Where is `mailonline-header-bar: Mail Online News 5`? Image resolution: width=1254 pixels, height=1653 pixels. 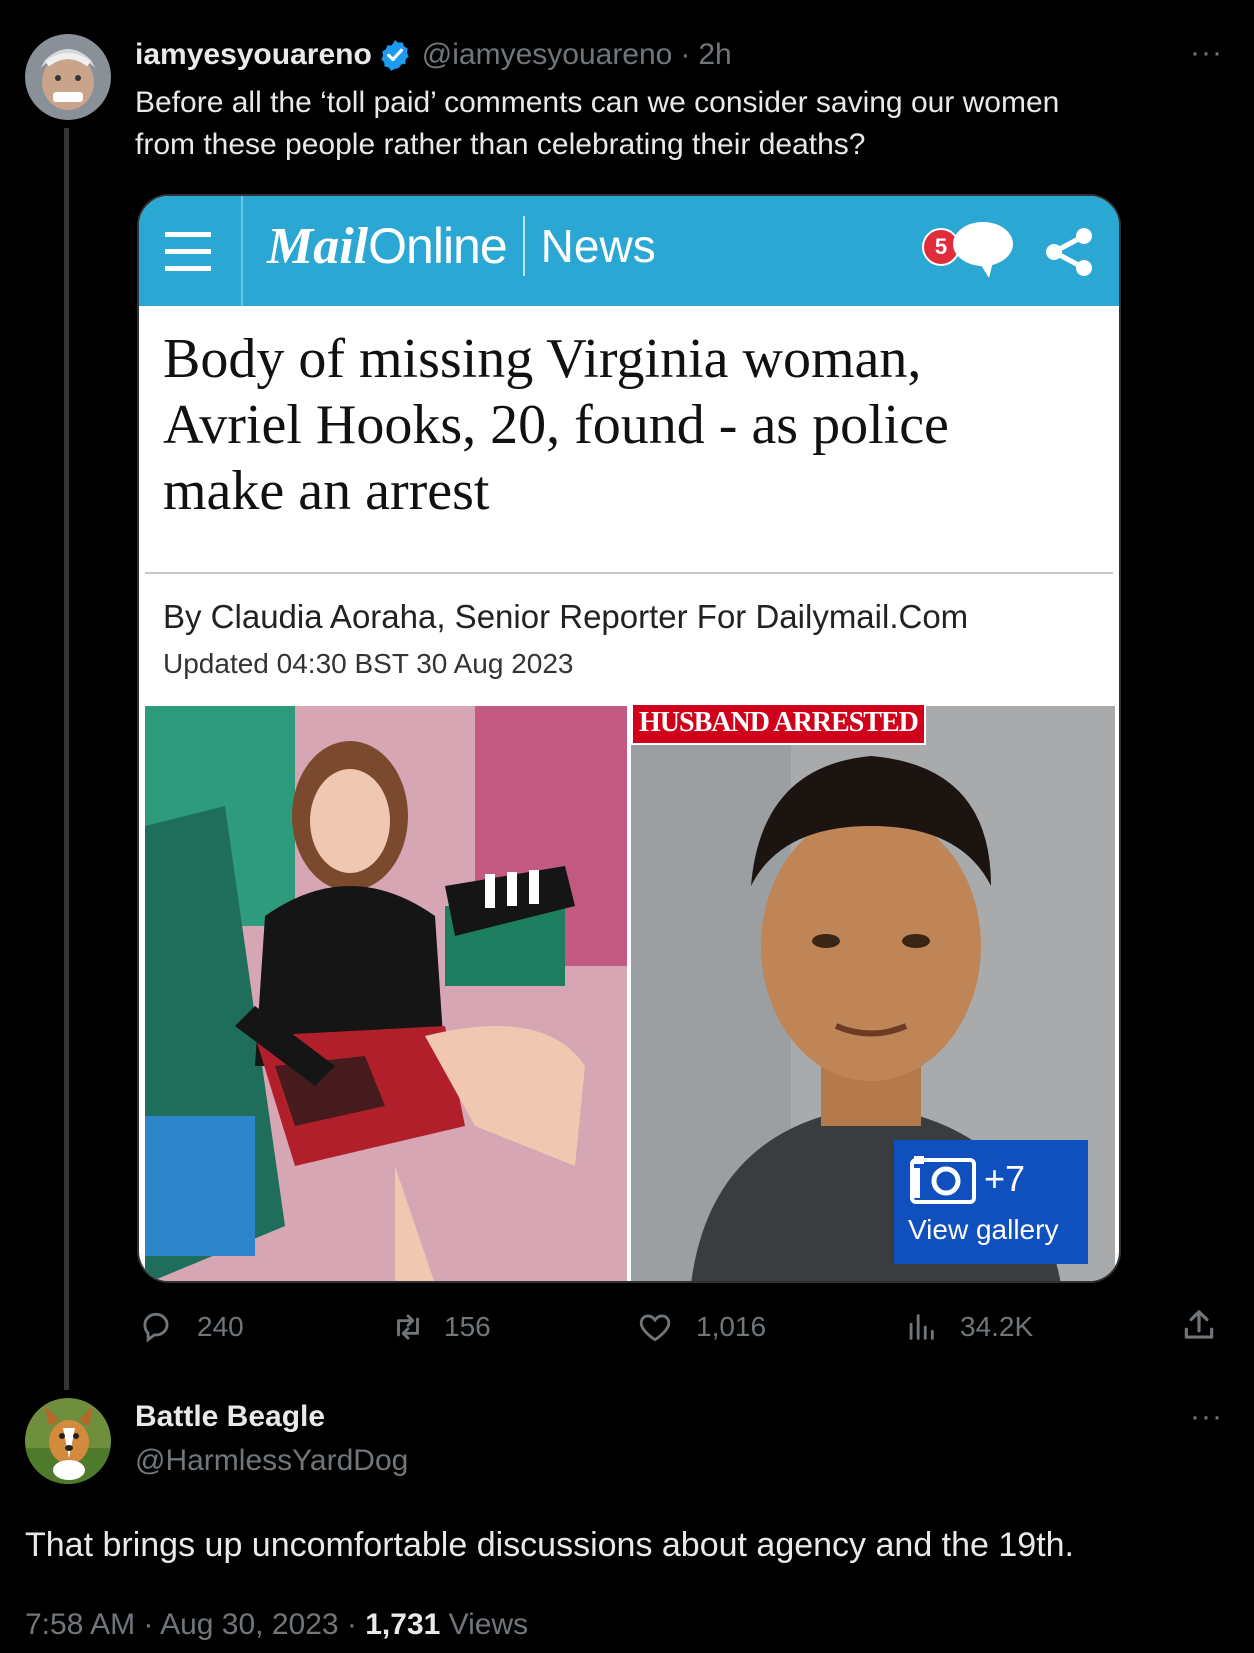 mailonline-header-bar: Mail Online News 5 is located at coordinates (629, 251).